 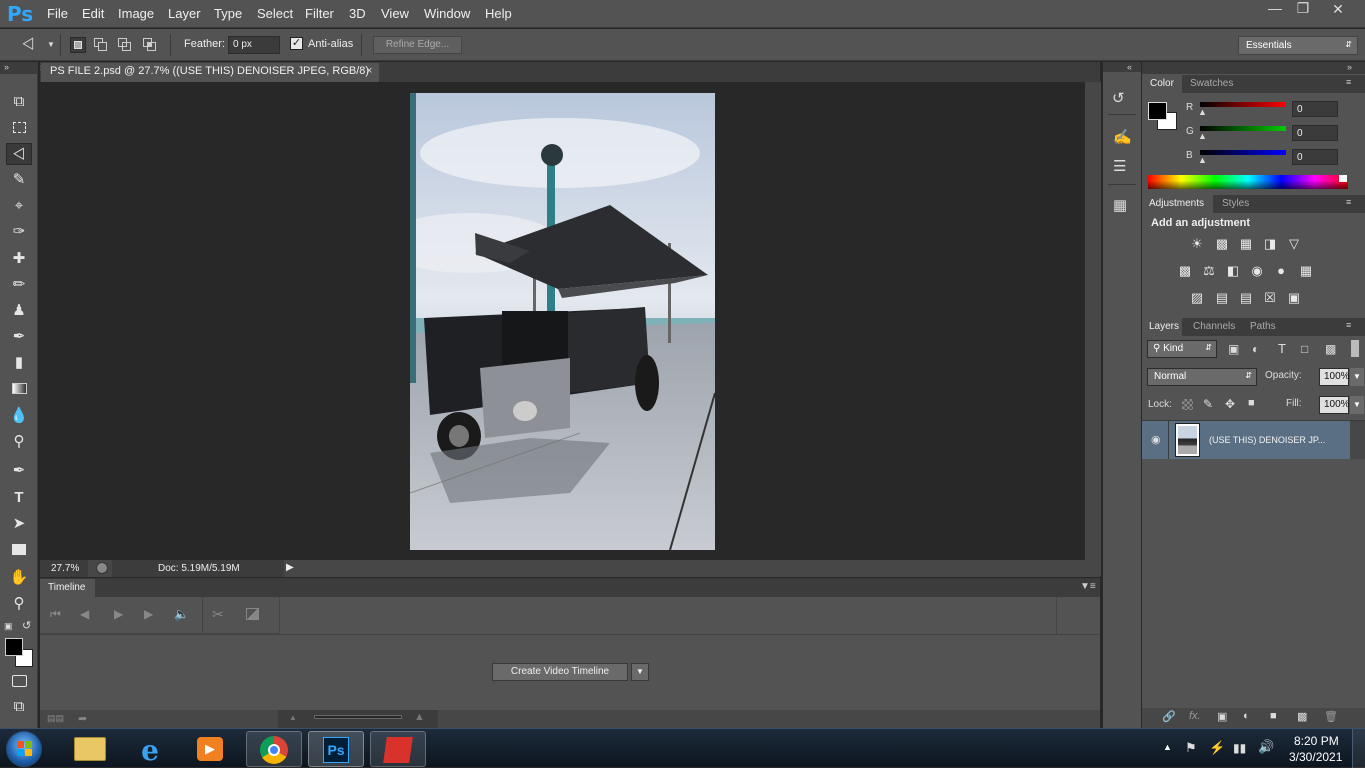 What do you see at coordinates (252, 614) in the screenshot?
I see `transition-icon` at bounding box center [252, 614].